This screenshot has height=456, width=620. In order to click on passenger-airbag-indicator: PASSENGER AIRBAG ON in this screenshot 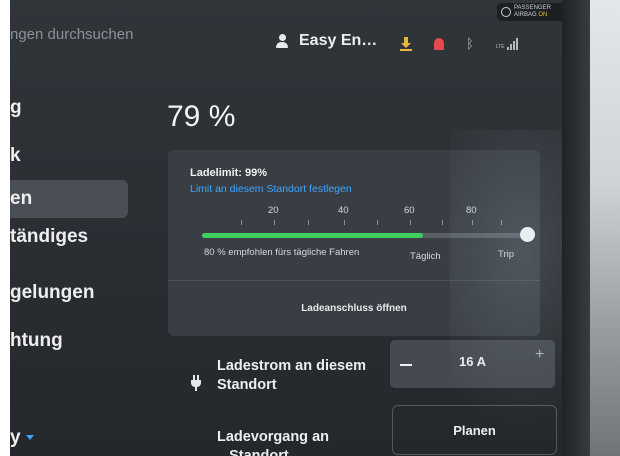, I will do `click(533, 12)`.